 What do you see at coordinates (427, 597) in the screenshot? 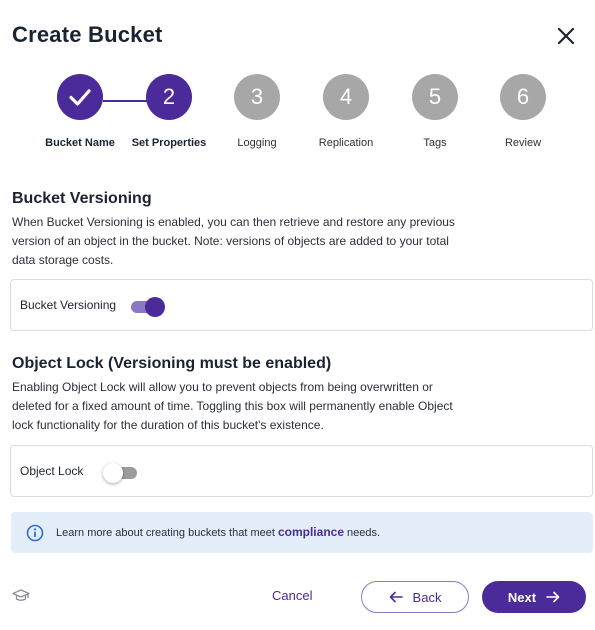
I see `back-button-label: Back` at bounding box center [427, 597].